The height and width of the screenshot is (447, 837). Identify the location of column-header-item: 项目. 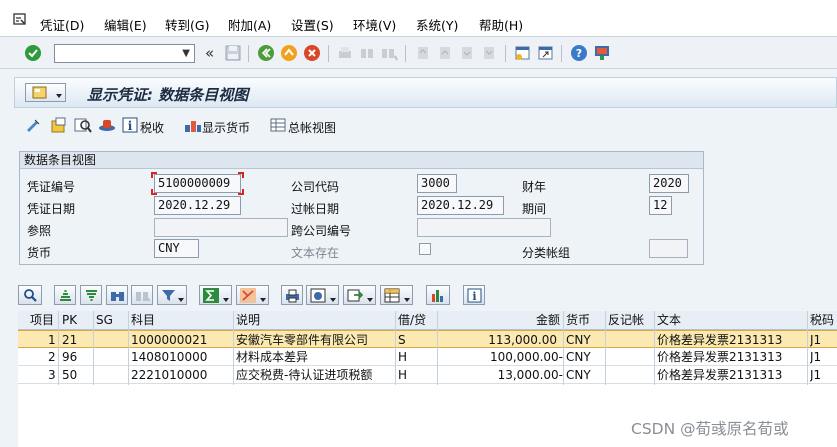
(42, 320).